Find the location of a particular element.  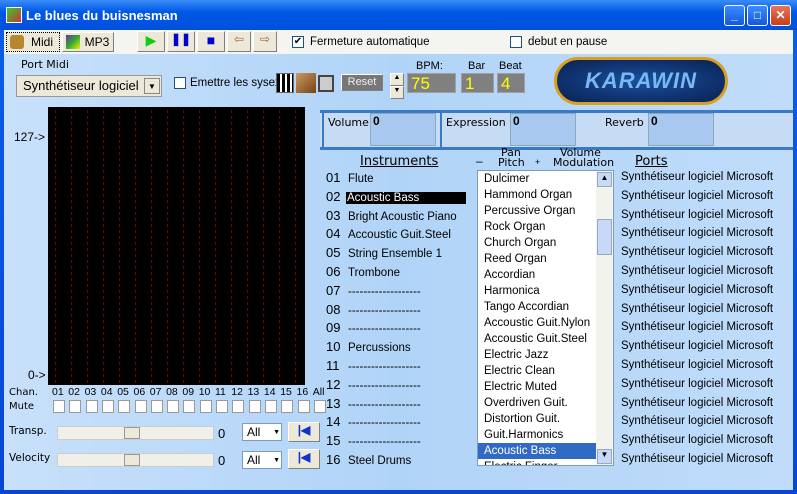

instrument-row: 16 Steel Drums is located at coordinates (369, 459).